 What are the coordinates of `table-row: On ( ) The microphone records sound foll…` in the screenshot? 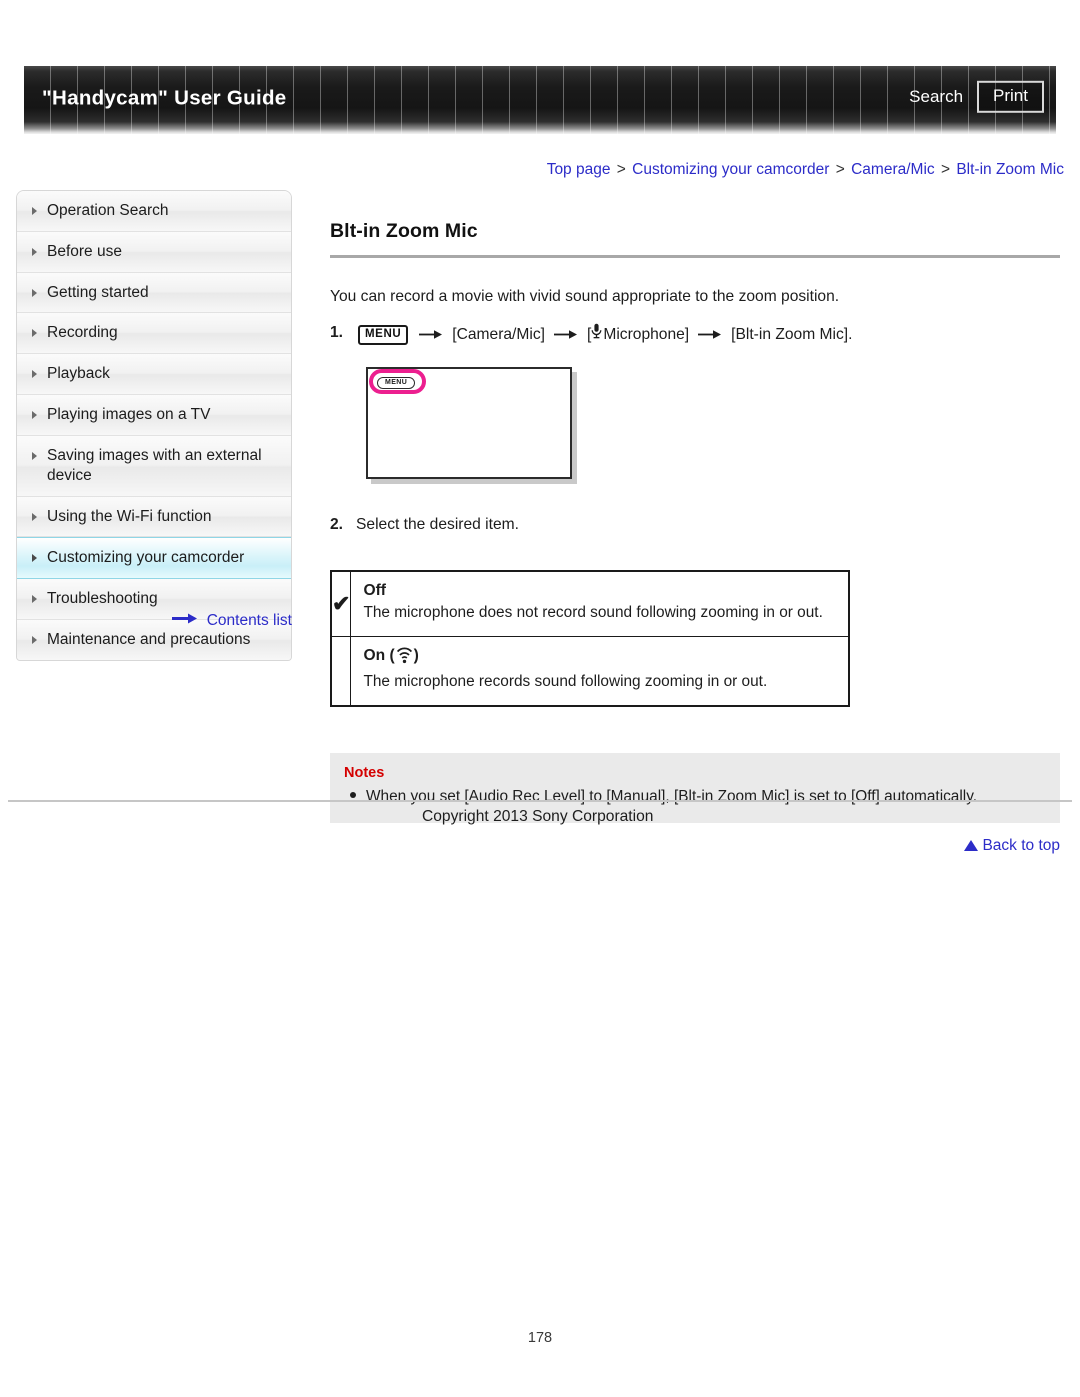 It's located at (590, 671).